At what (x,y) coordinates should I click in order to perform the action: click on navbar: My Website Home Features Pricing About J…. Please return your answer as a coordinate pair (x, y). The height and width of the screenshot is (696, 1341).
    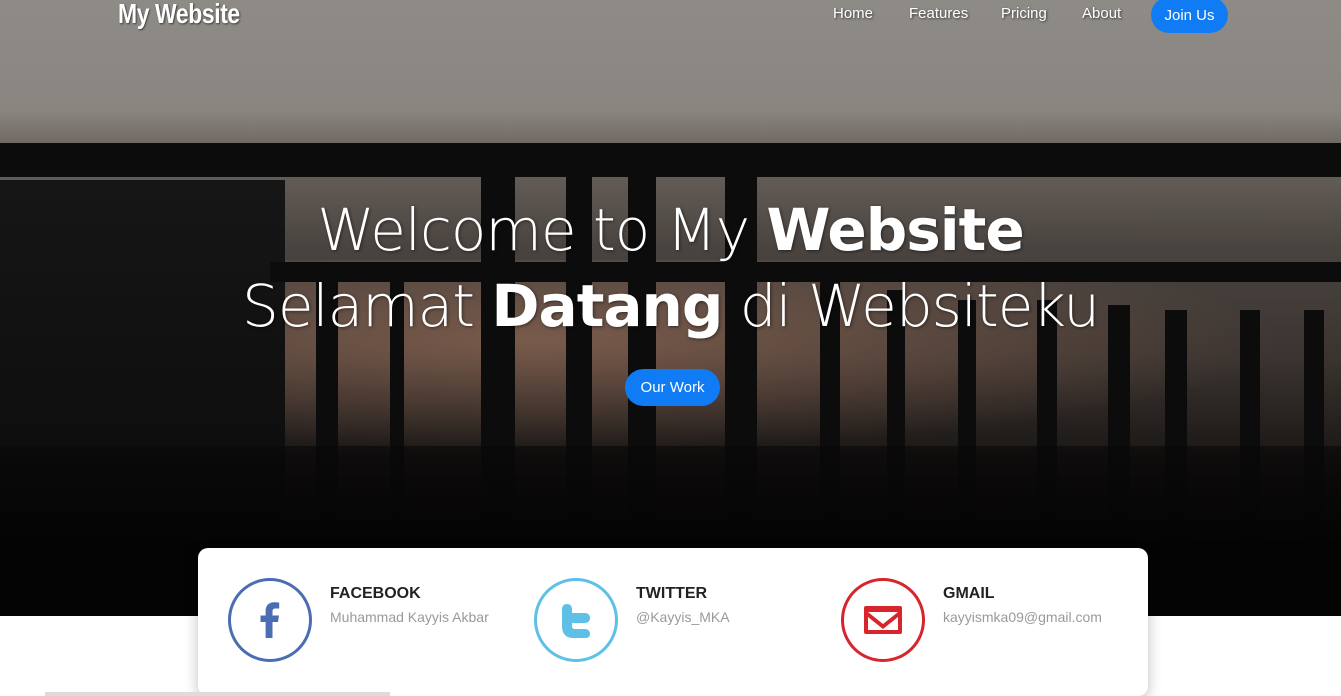
    Looking at the image, I should click on (670, 20).